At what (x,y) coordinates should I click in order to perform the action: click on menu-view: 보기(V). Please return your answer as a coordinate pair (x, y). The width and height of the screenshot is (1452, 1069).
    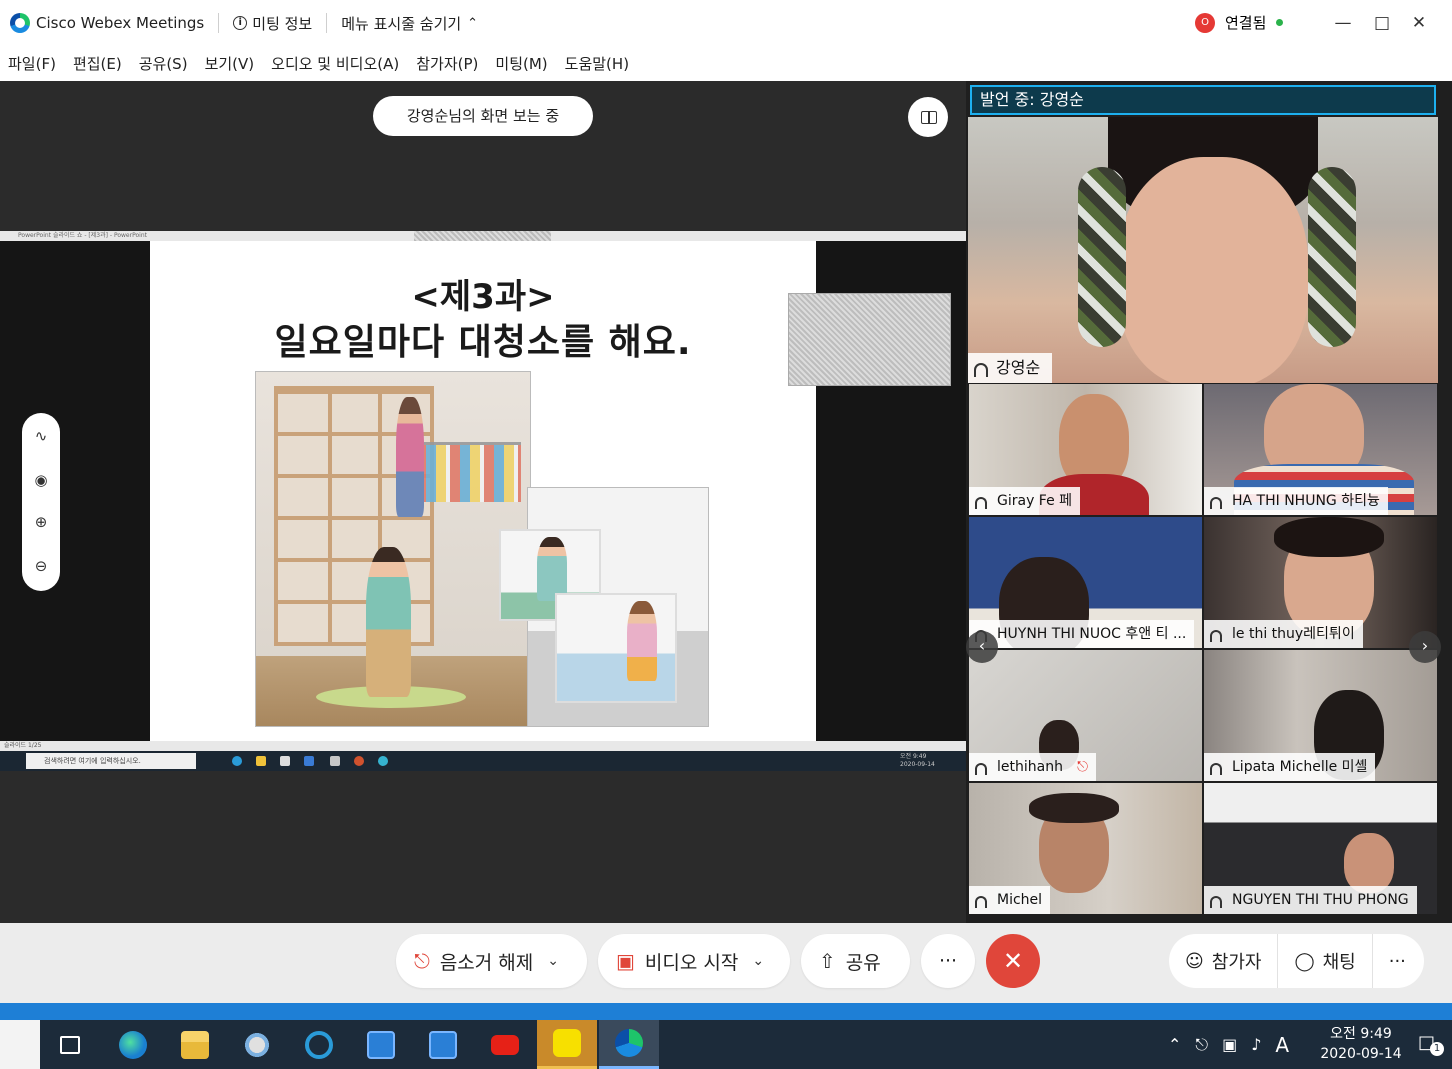
    Looking at the image, I should click on (230, 63).